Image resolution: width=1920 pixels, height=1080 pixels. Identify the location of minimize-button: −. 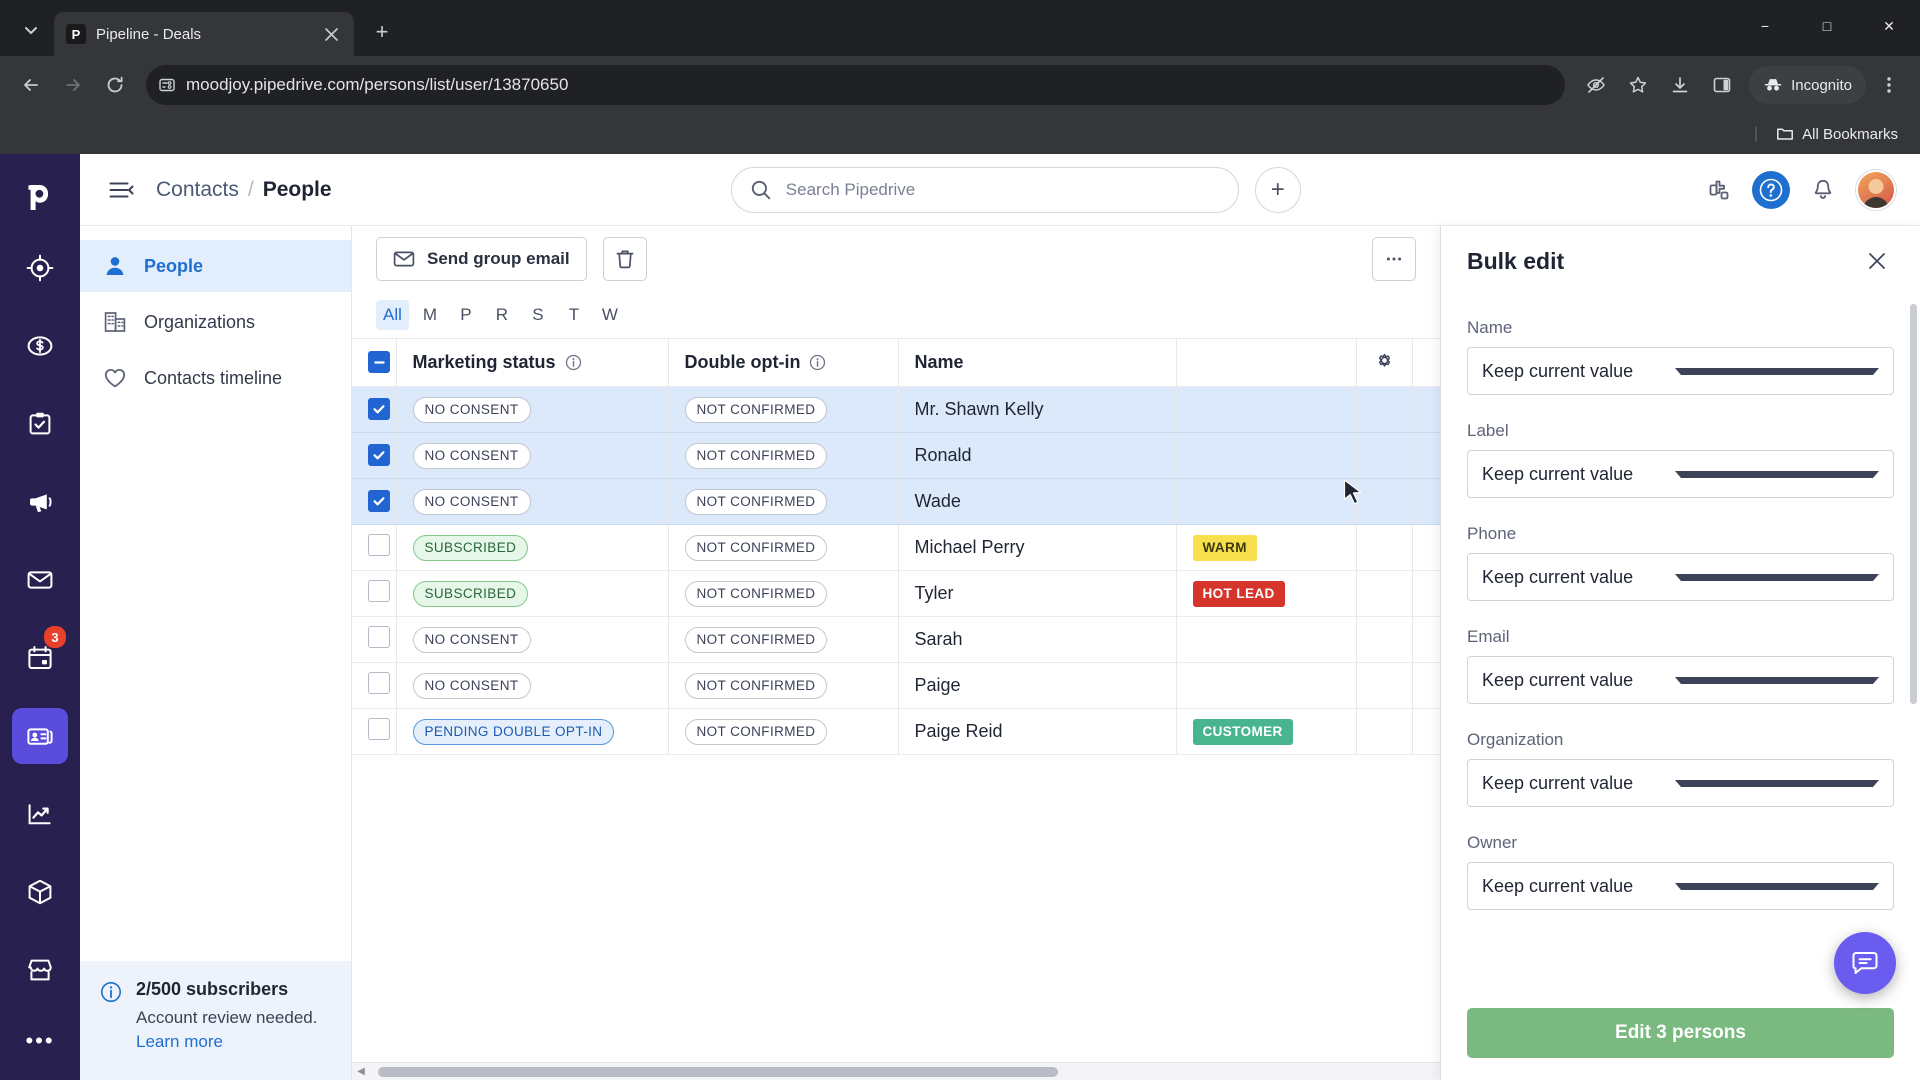
(1765, 26).